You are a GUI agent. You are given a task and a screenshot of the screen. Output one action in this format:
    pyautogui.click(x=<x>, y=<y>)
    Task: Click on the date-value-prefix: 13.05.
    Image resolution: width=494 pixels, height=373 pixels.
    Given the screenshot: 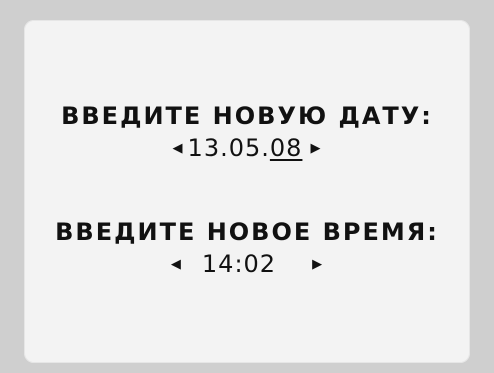 What is the action you would take?
    pyautogui.click(x=228, y=148)
    